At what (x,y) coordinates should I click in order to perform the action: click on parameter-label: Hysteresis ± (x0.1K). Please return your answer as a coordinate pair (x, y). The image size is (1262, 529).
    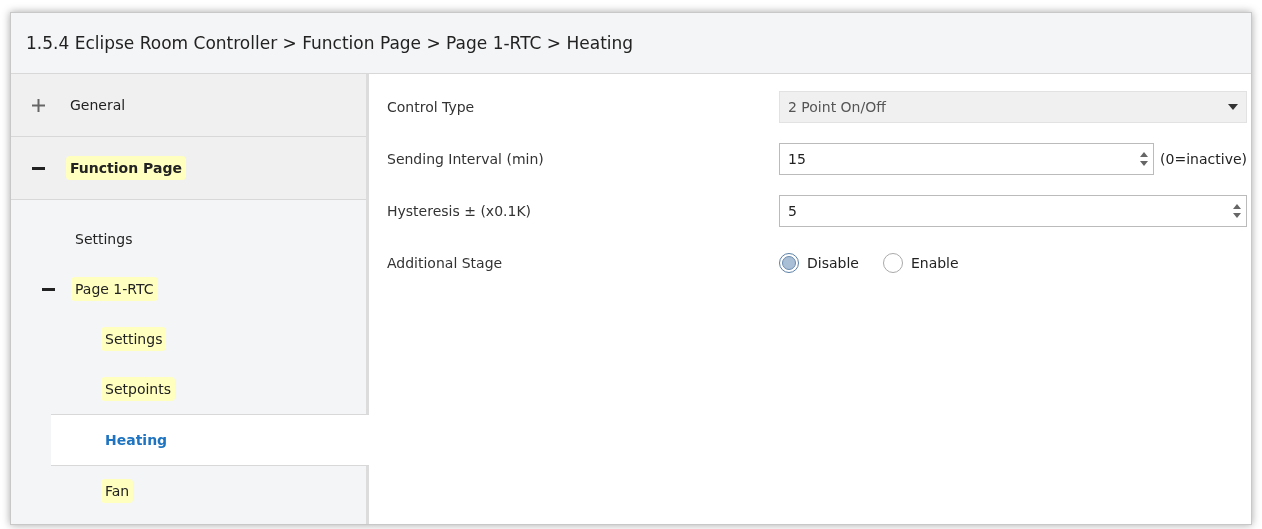
    Looking at the image, I should click on (460, 211).